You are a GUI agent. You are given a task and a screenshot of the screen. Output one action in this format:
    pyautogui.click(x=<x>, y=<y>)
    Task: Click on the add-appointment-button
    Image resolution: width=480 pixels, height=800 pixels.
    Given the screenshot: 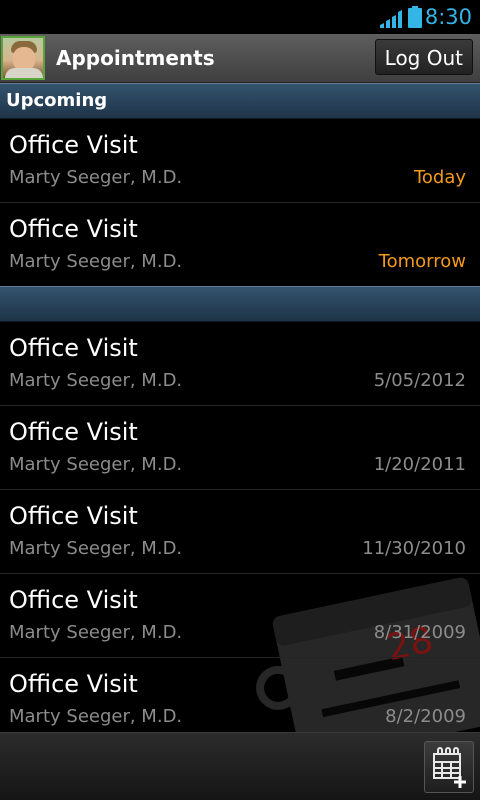 What is the action you would take?
    pyautogui.click(x=449, y=767)
    